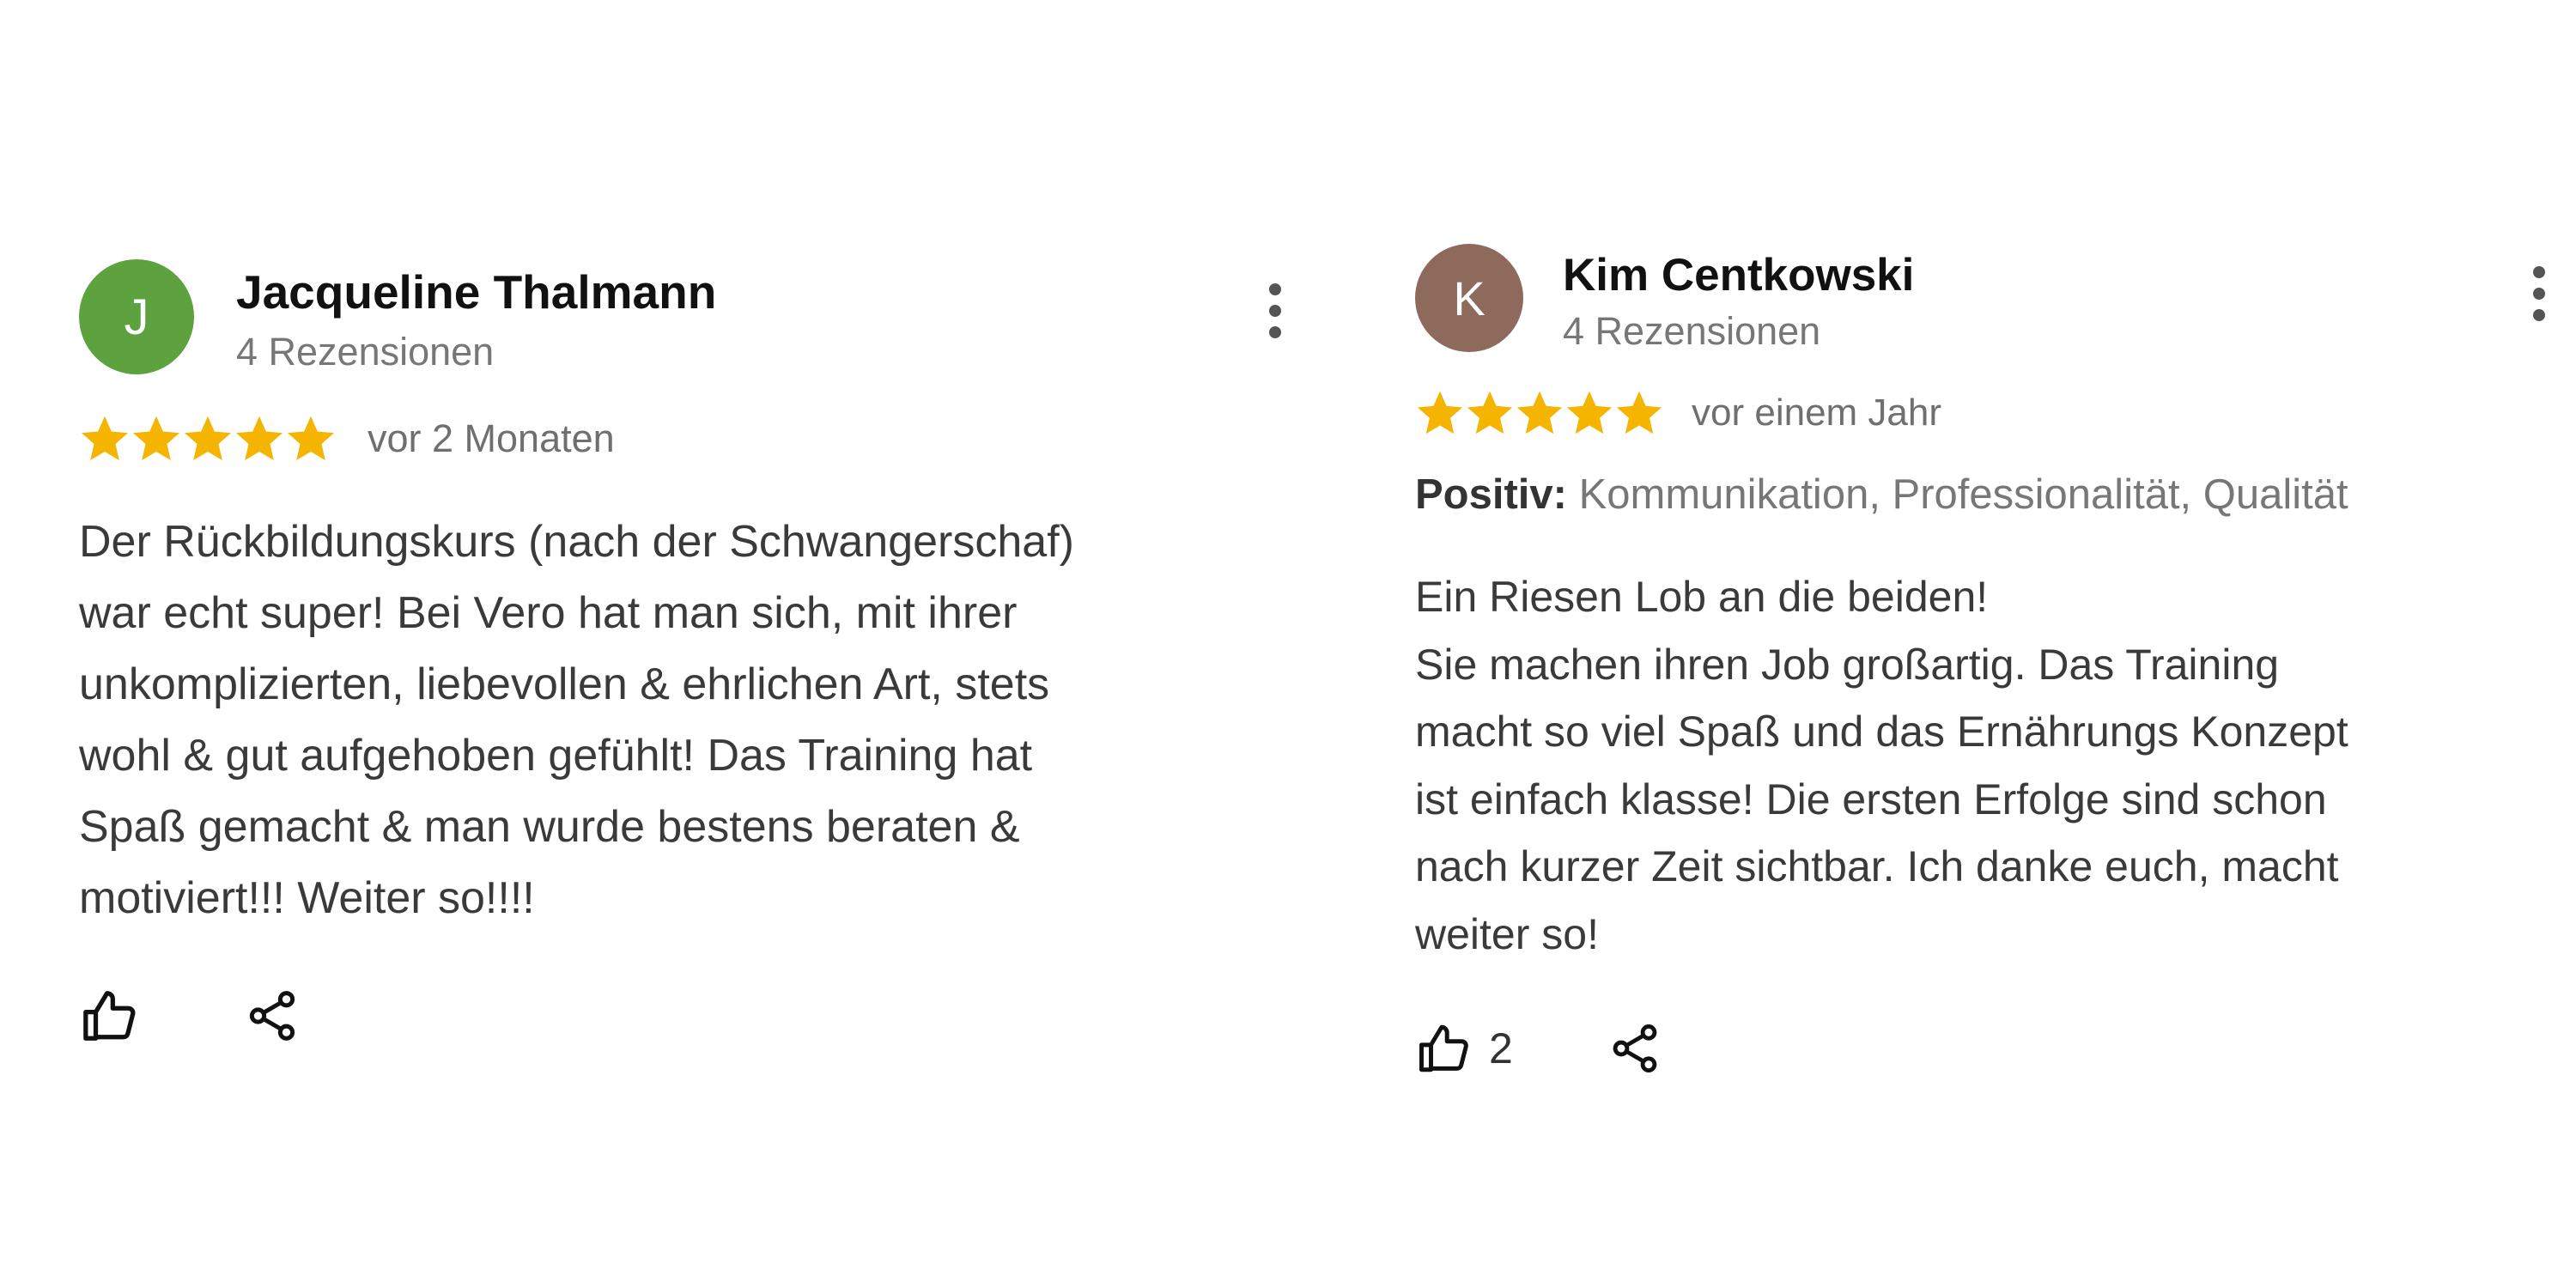  What do you see at coordinates (1491, 494) in the screenshot?
I see `positive-label: Positiv:` at bounding box center [1491, 494].